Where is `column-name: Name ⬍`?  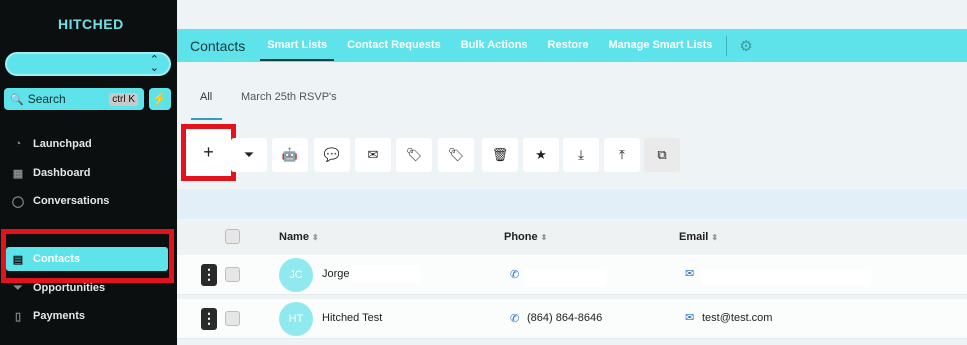 column-name: Name ⬍ is located at coordinates (299, 237).